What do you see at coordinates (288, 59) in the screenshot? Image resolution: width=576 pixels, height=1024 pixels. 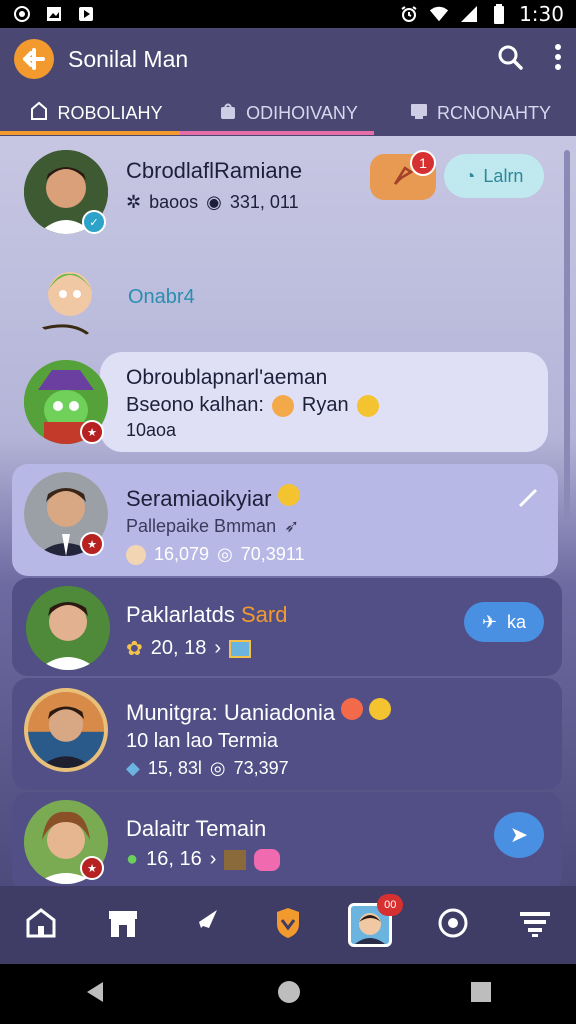 I see `app-bar: Sonilal Man` at bounding box center [288, 59].